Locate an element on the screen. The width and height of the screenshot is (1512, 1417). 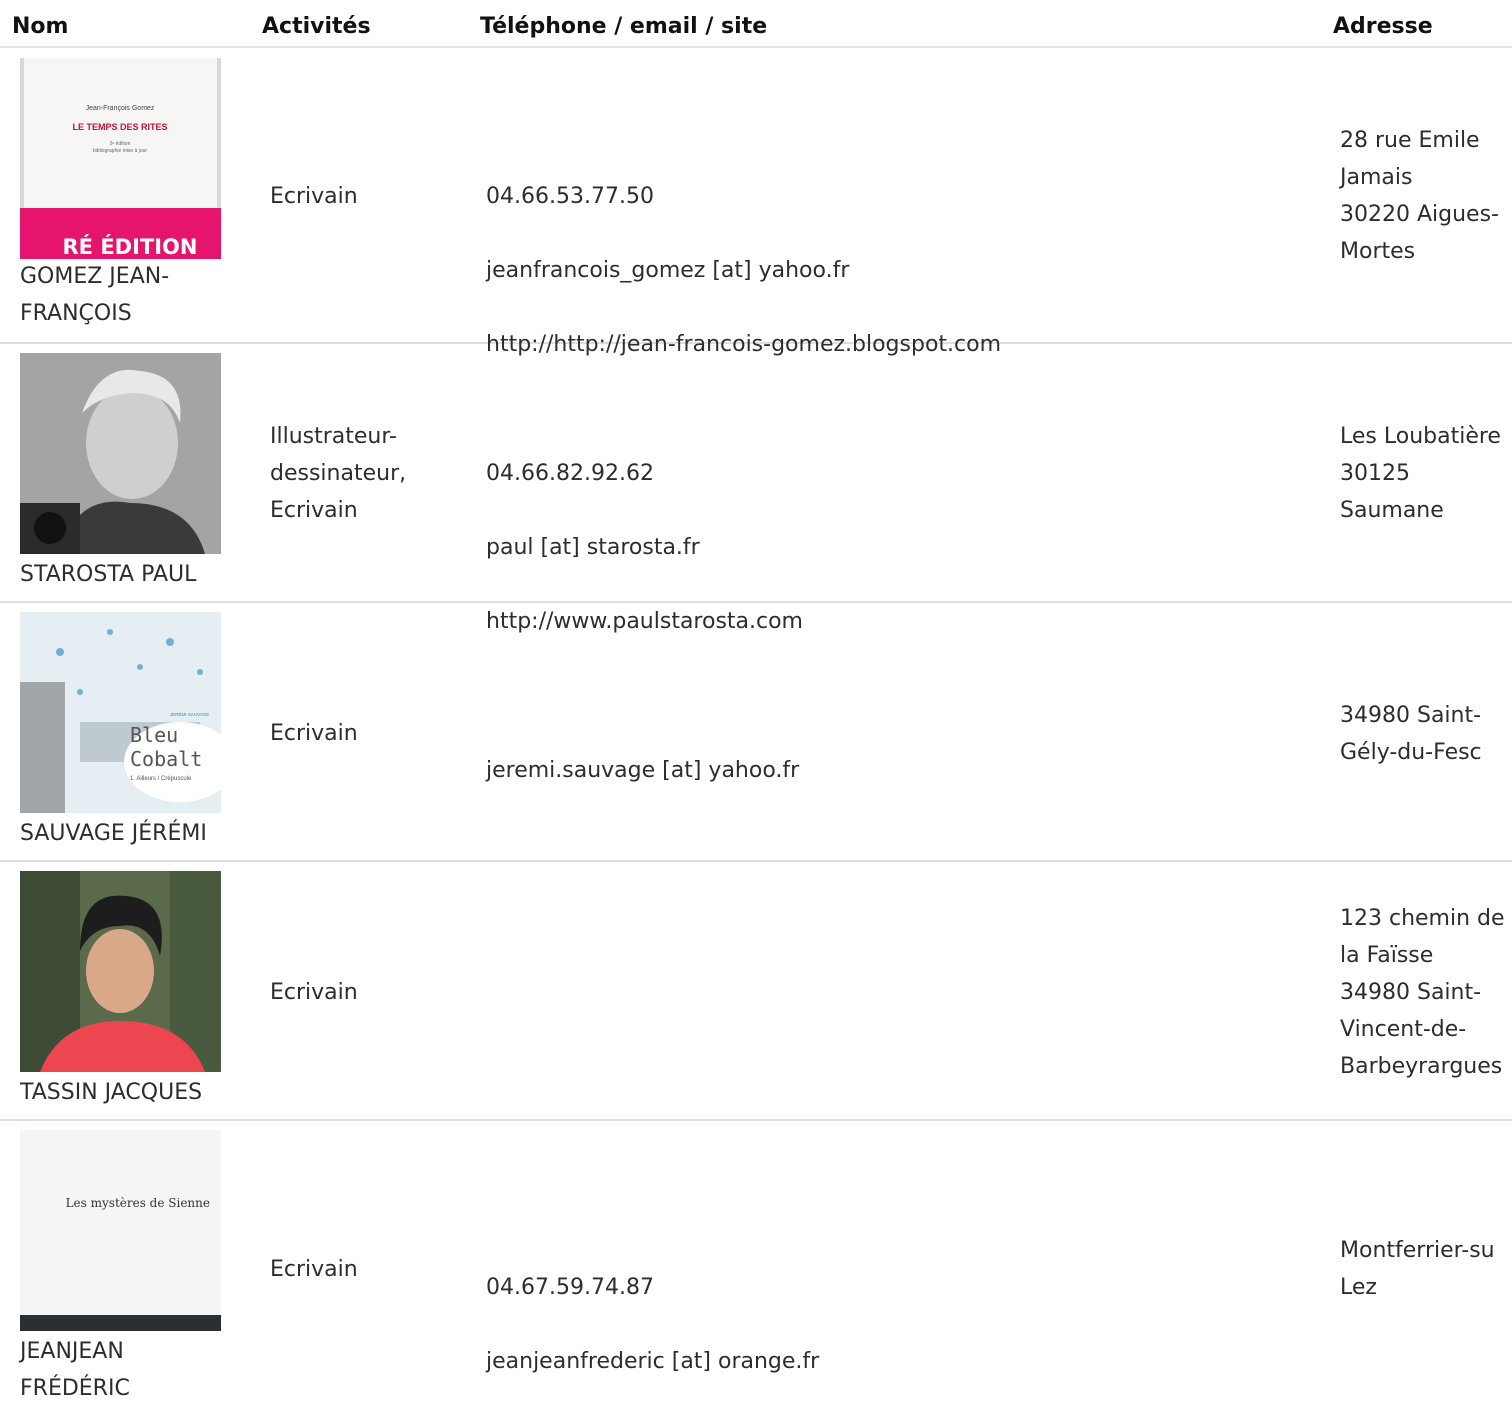
portrait-photo-bw-icon is located at coordinates (120, 453).